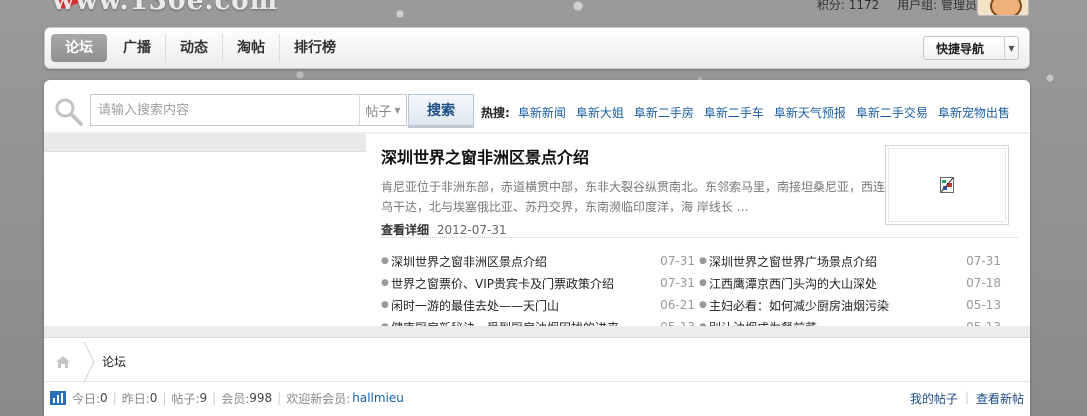  I want to click on chevron-right-icon, so click(91, 361).